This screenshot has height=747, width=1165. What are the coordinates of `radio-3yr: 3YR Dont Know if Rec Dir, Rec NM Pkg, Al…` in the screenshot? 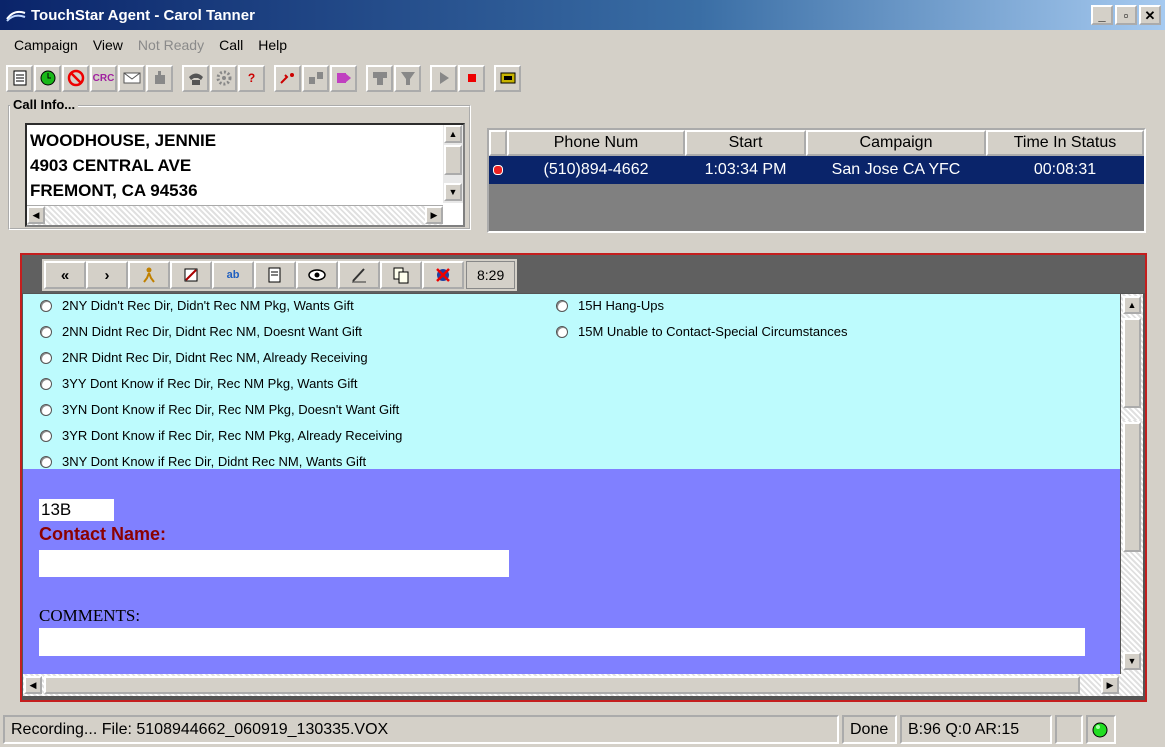 It's located at (221, 435).